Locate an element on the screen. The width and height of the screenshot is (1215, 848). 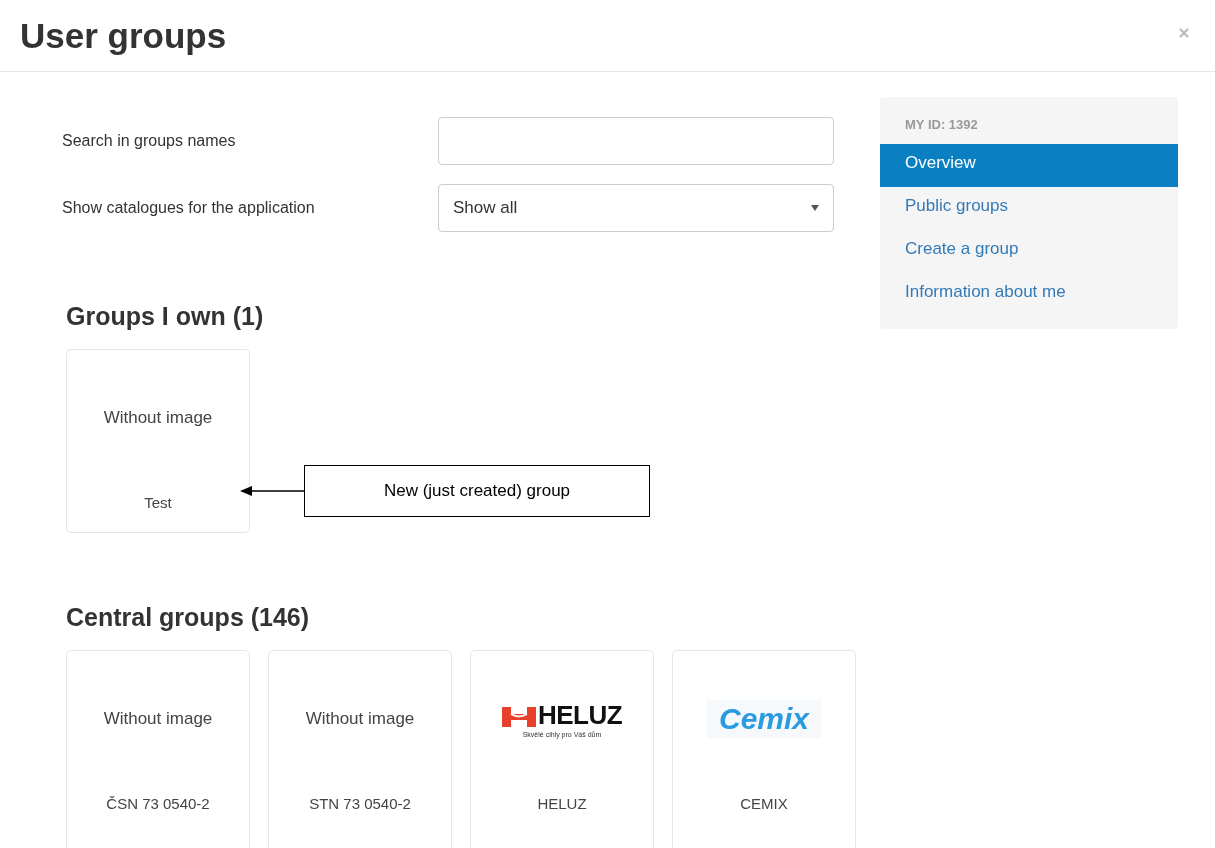
field-label: Show catalogues for the application is located at coordinates (189, 207).